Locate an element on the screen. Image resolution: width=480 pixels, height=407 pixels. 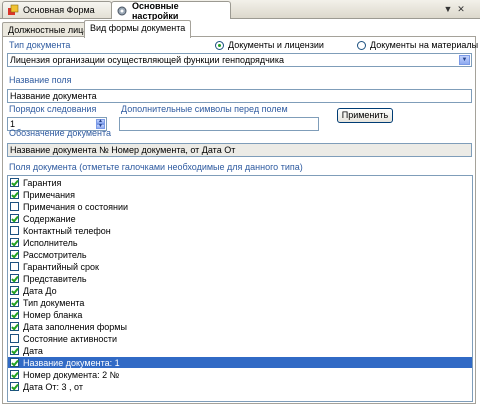
settings-icon is located at coordinates (122, 10).